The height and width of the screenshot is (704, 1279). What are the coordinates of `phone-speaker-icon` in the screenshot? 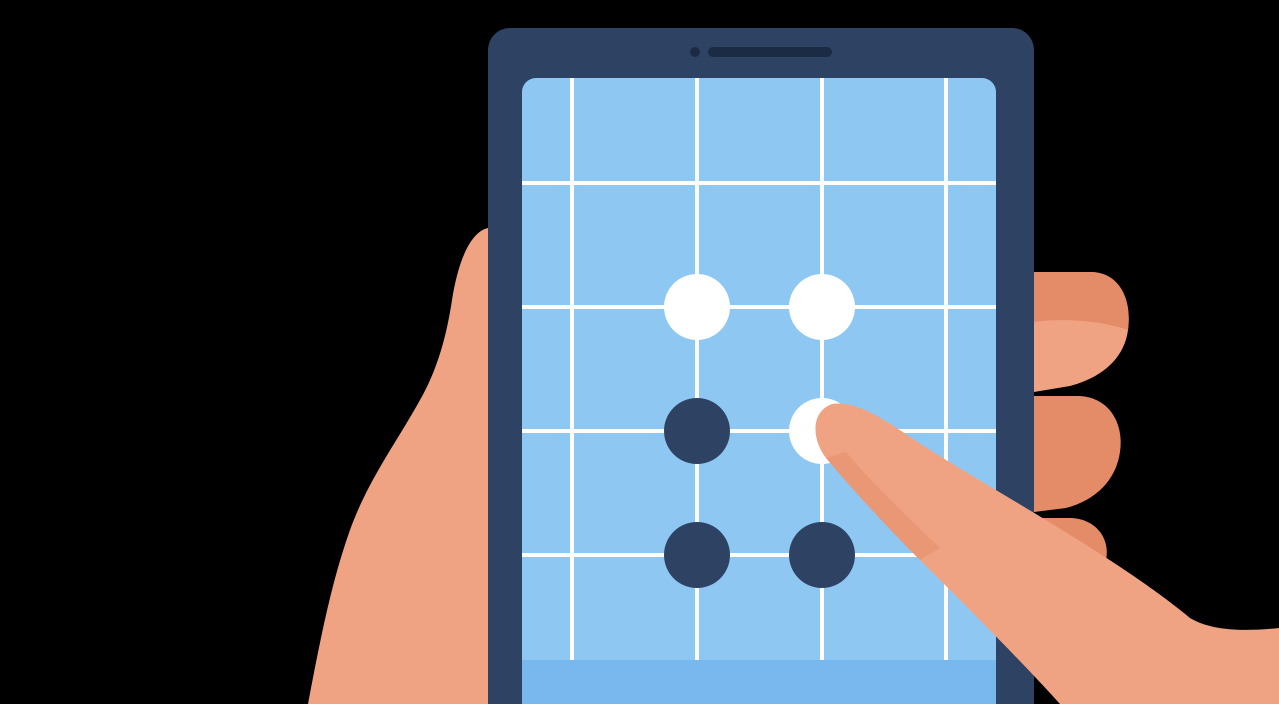 It's located at (770, 52).